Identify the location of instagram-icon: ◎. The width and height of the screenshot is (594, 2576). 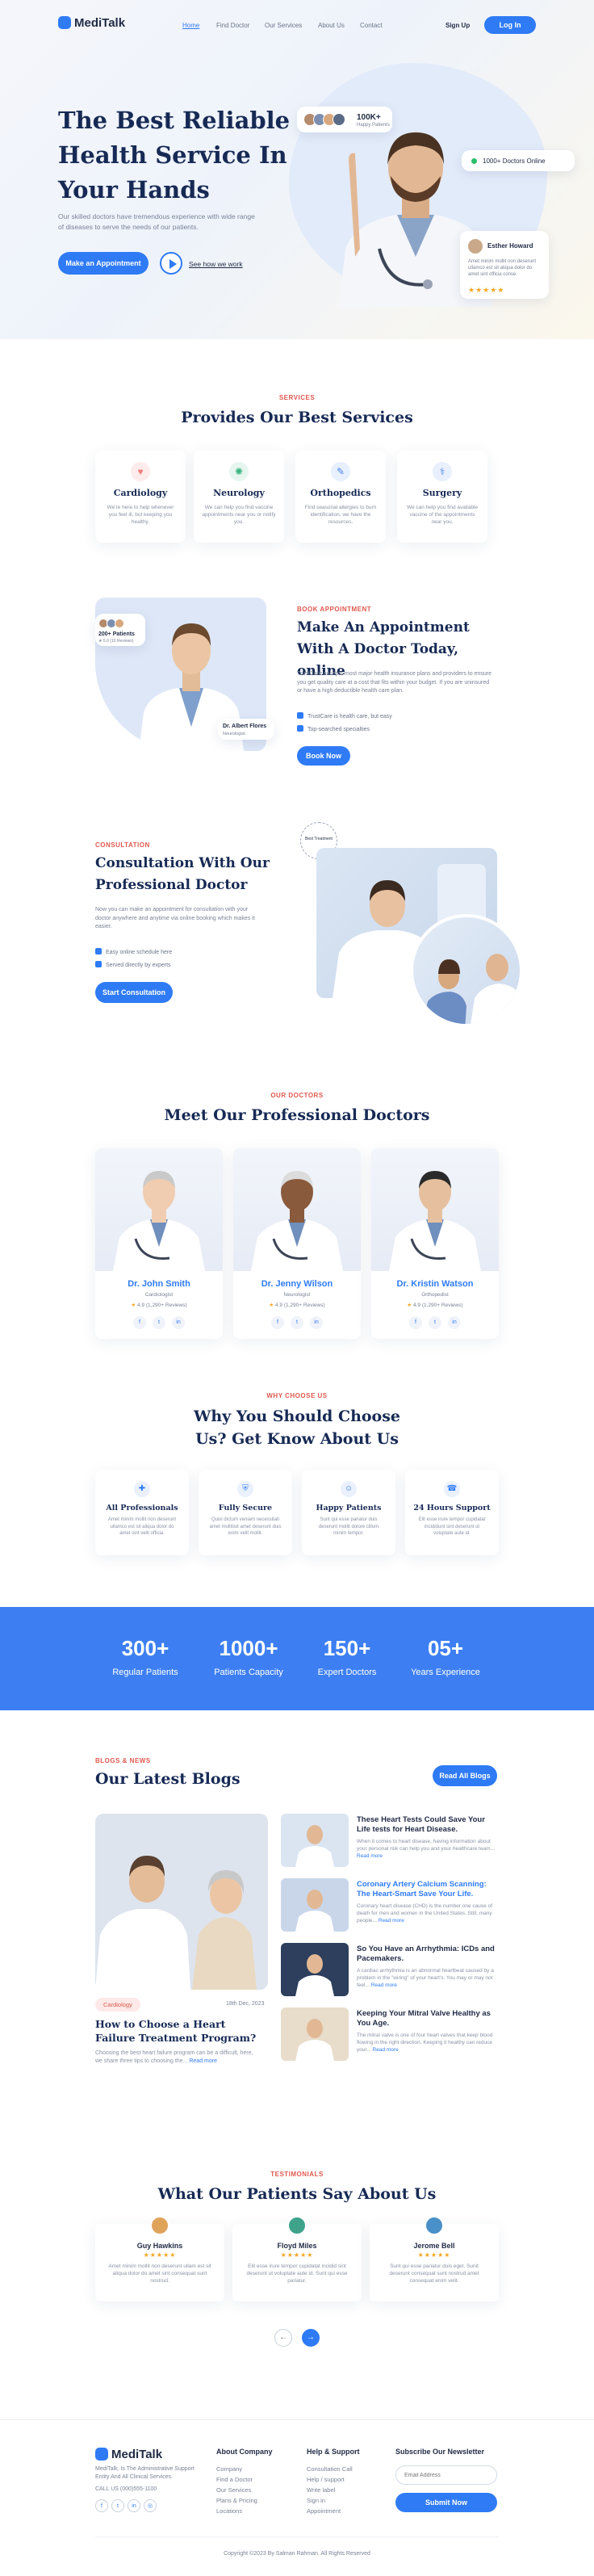
(150, 2505).